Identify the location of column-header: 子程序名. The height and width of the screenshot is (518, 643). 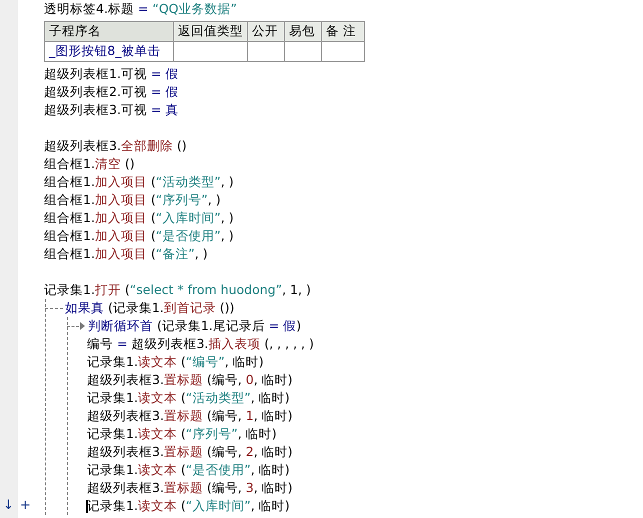
(109, 32).